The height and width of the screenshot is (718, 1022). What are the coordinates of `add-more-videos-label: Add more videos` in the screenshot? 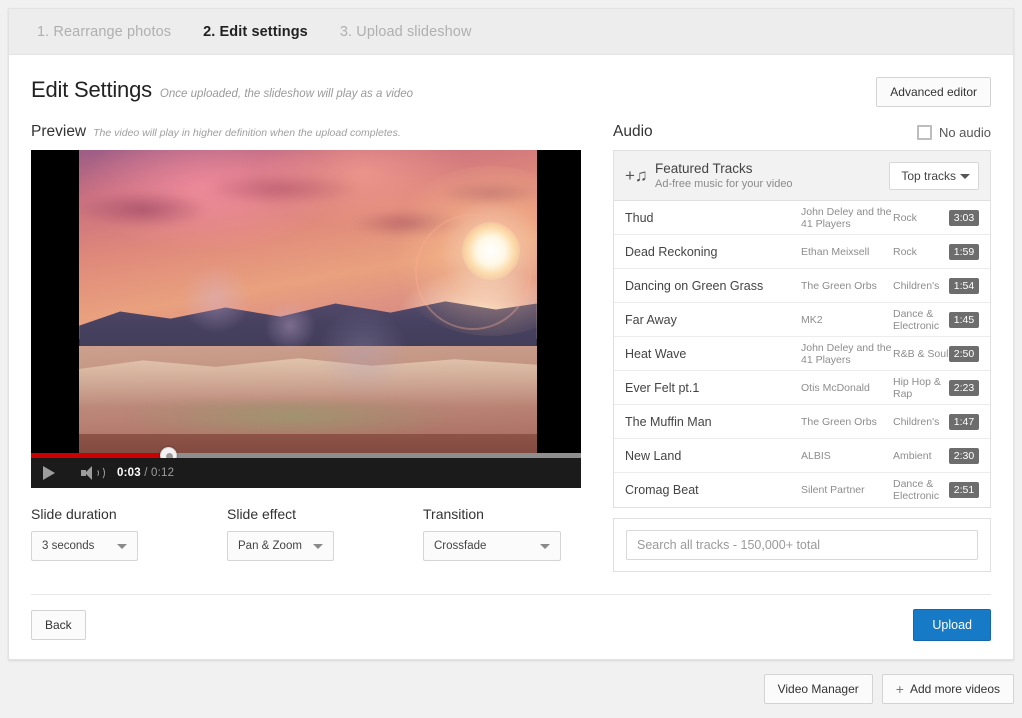 It's located at (954, 689).